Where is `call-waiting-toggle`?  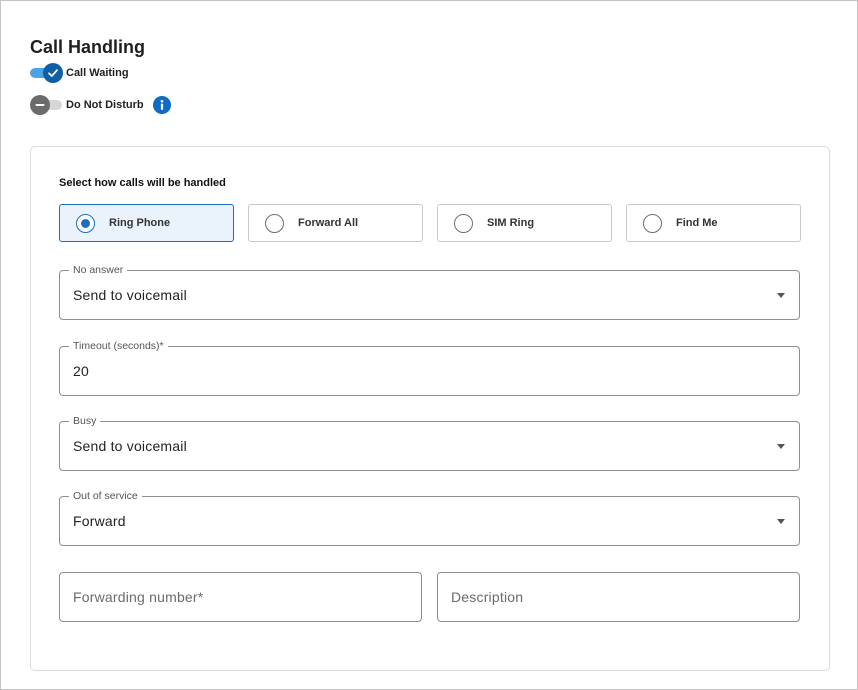
call-waiting-toggle is located at coordinates (46, 73).